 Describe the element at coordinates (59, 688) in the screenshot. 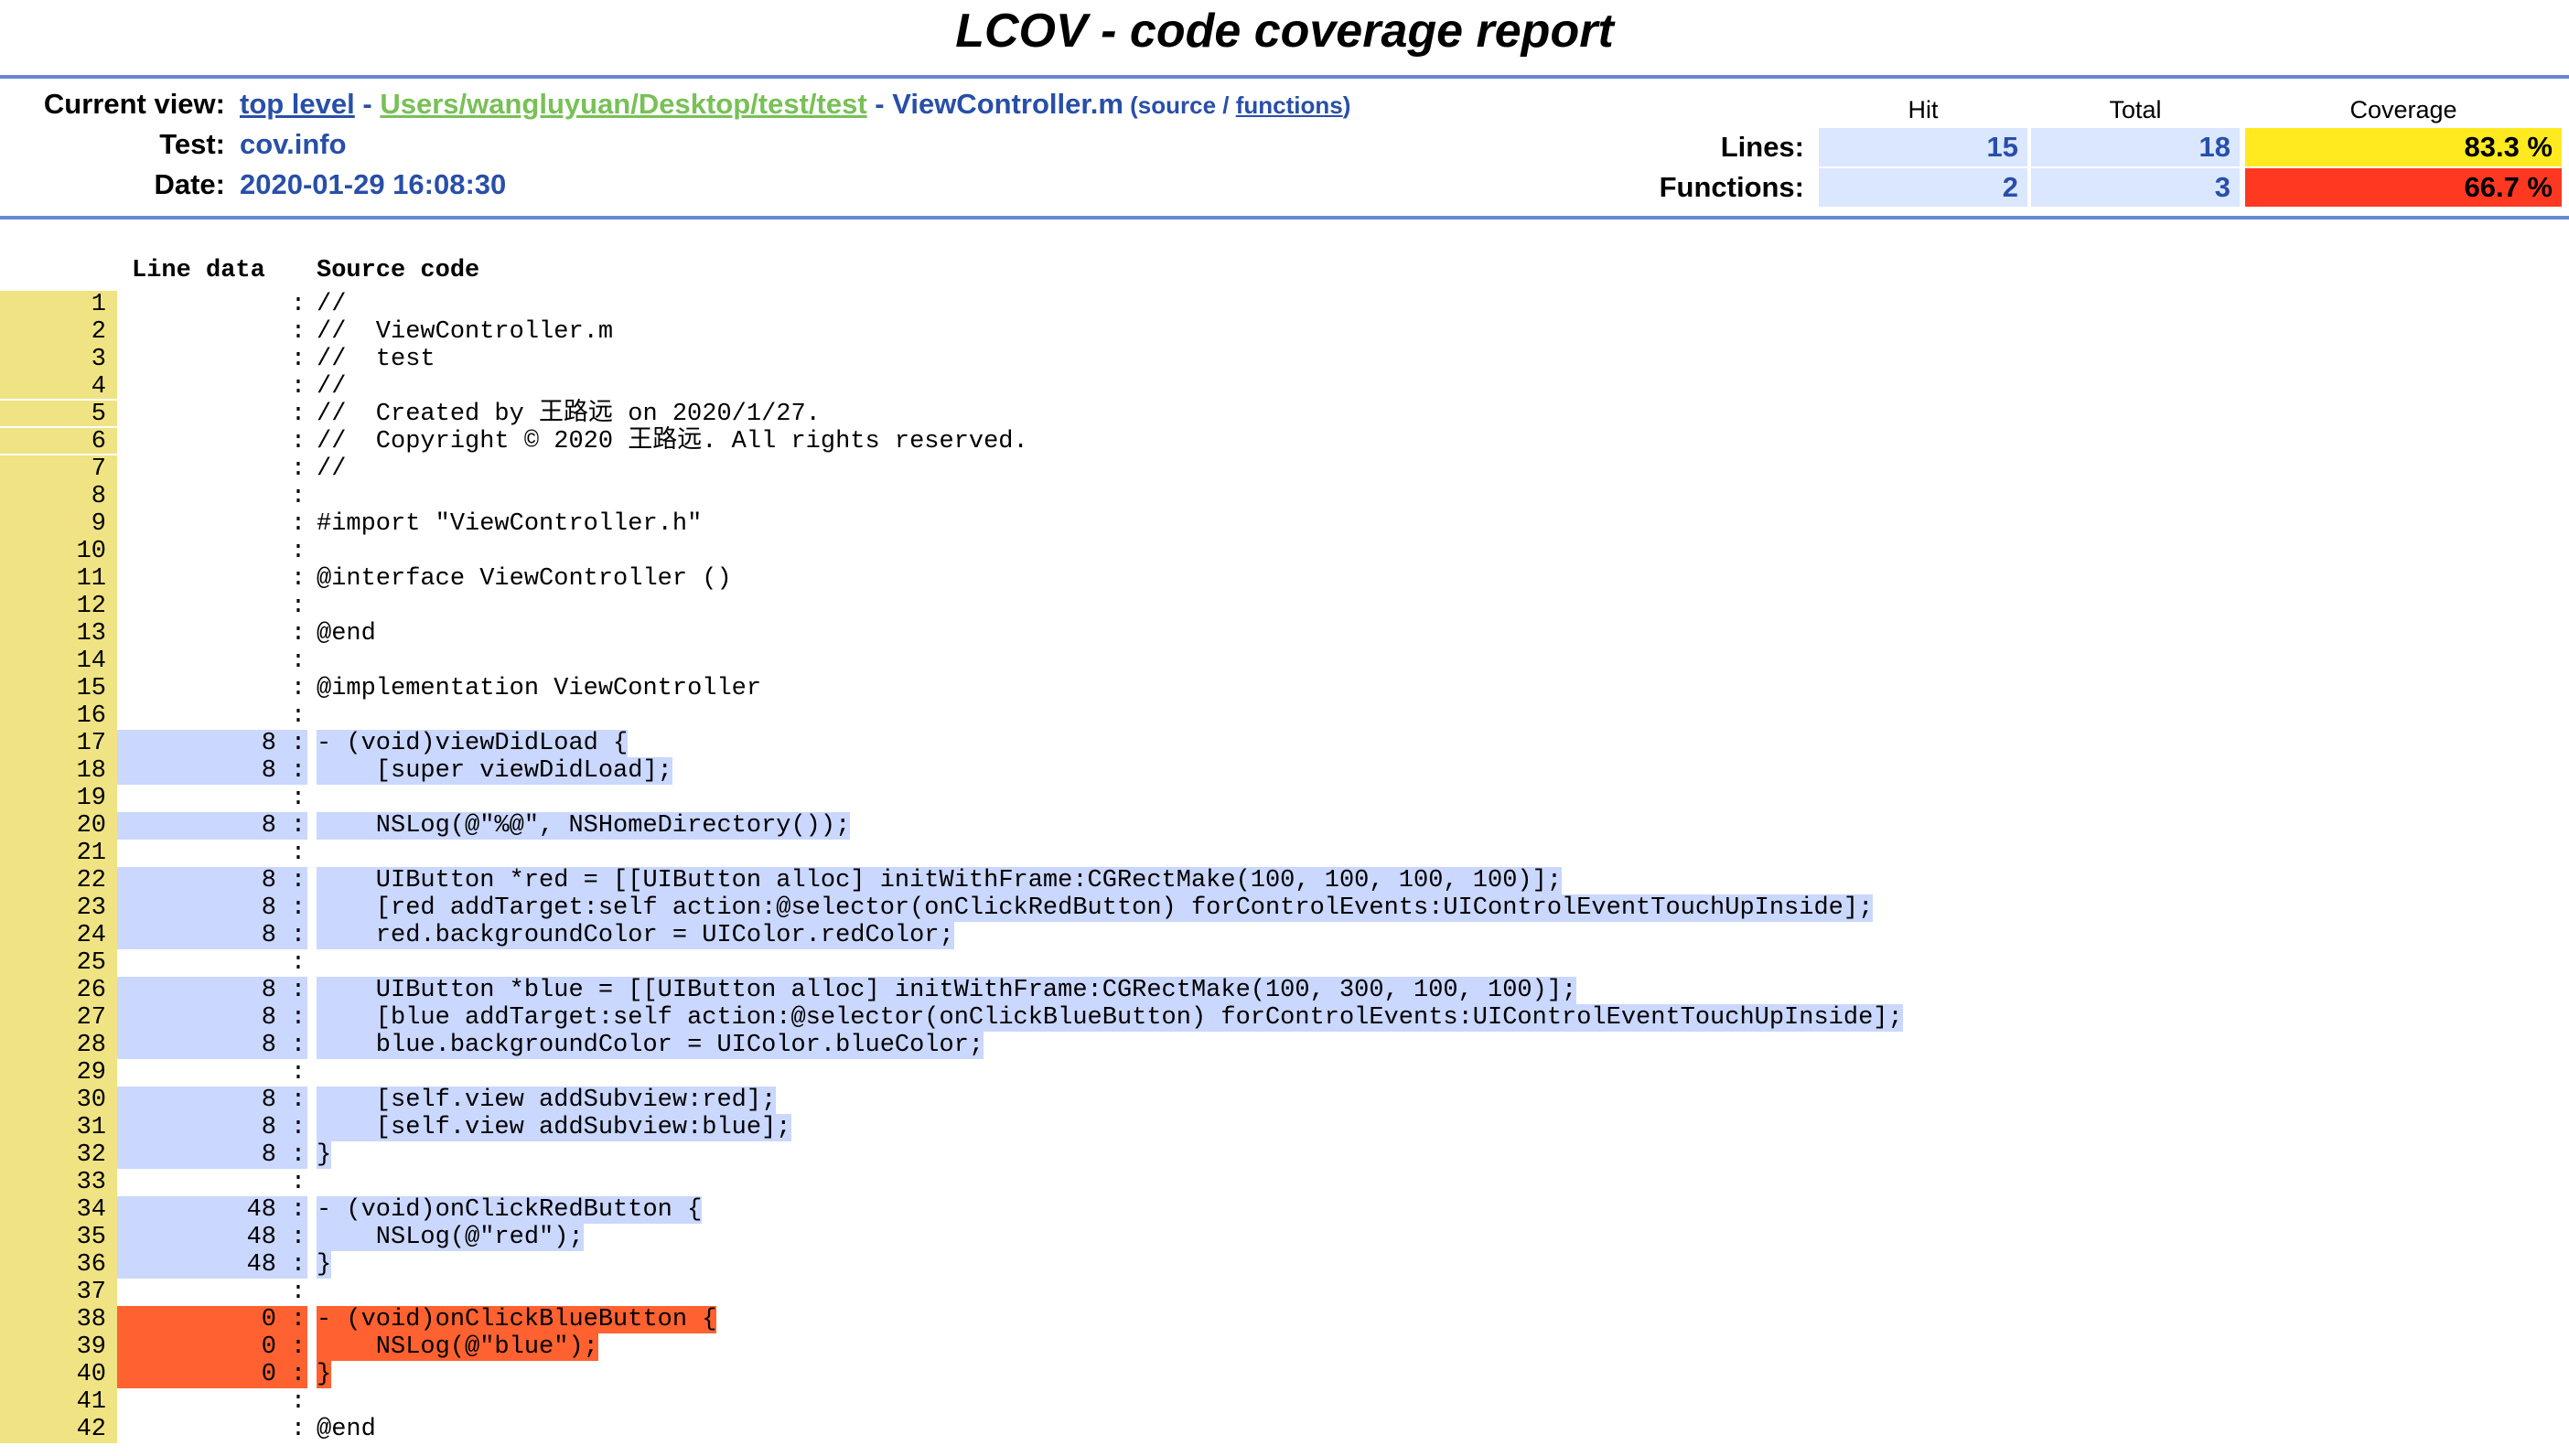

I see `line-number: 15` at that location.